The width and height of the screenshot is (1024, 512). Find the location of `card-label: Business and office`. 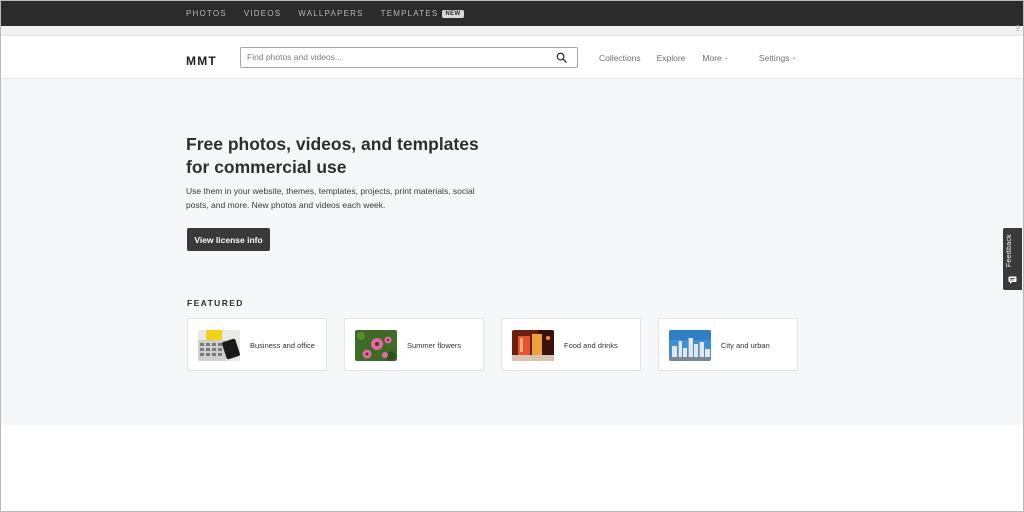

card-label: Business and office is located at coordinates (282, 345).